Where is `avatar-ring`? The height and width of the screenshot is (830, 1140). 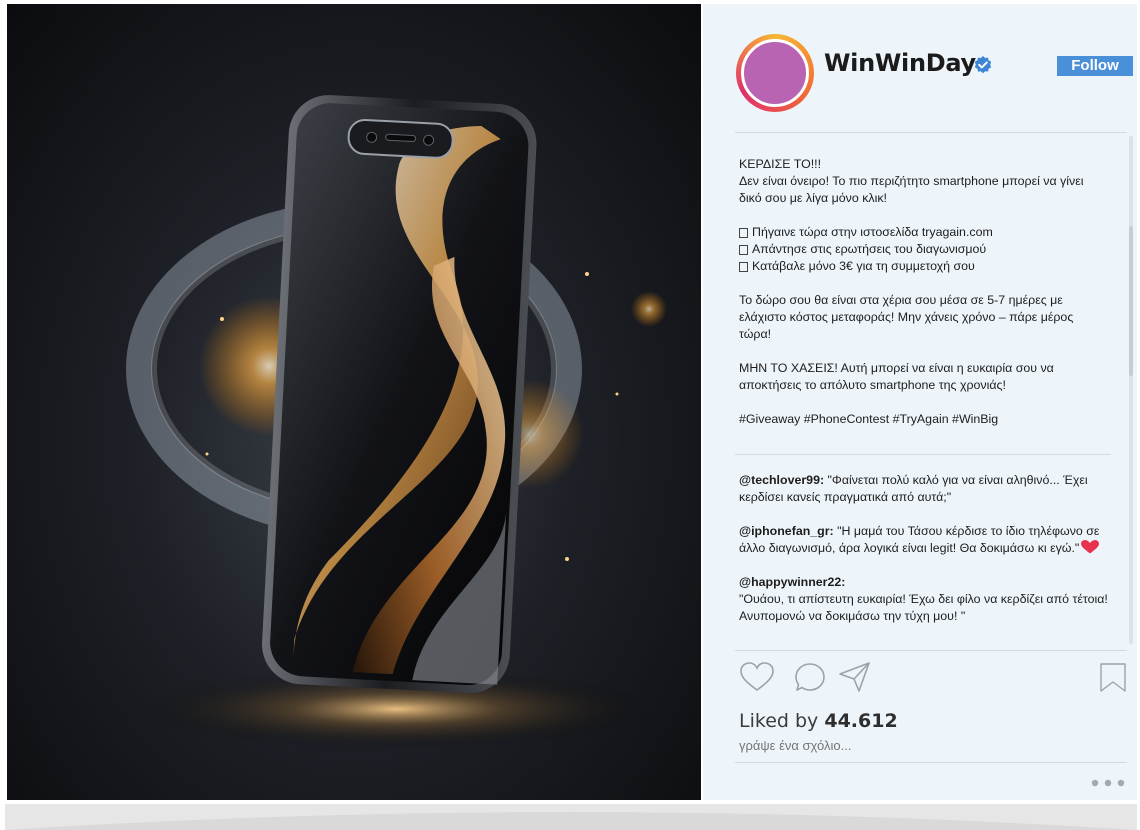 avatar-ring is located at coordinates (775, 73).